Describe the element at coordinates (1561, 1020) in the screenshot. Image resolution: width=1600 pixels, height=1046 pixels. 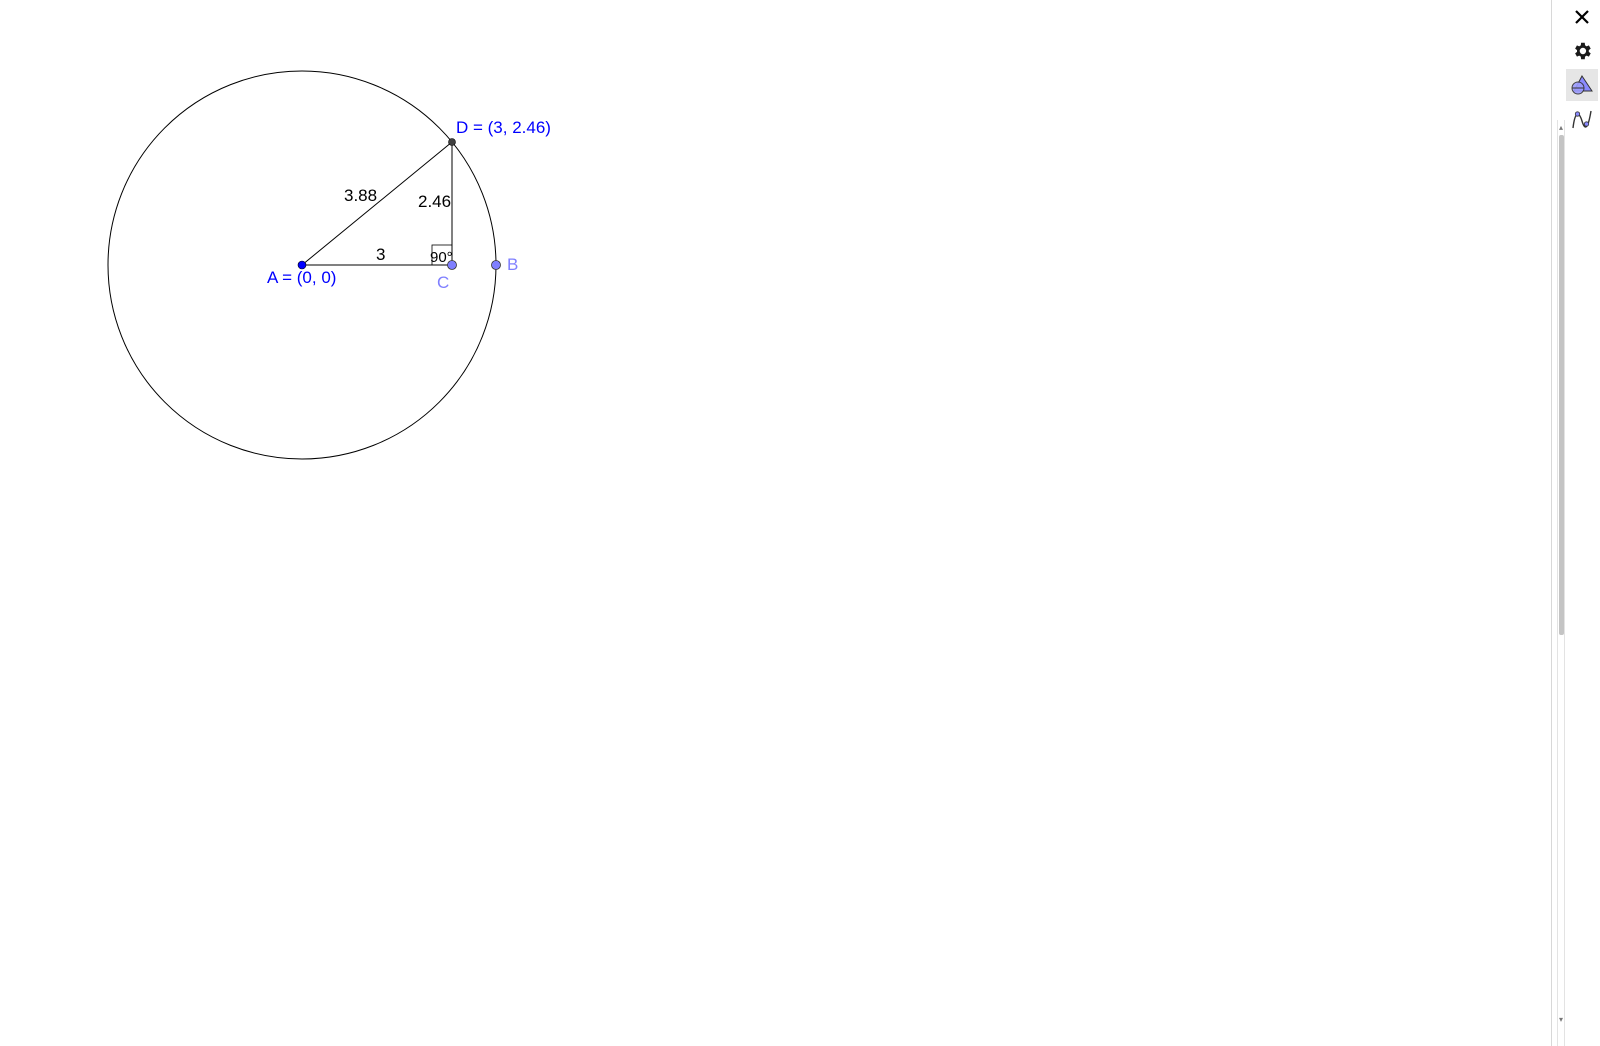
I see `scroll-down-arrow: ▾` at that location.